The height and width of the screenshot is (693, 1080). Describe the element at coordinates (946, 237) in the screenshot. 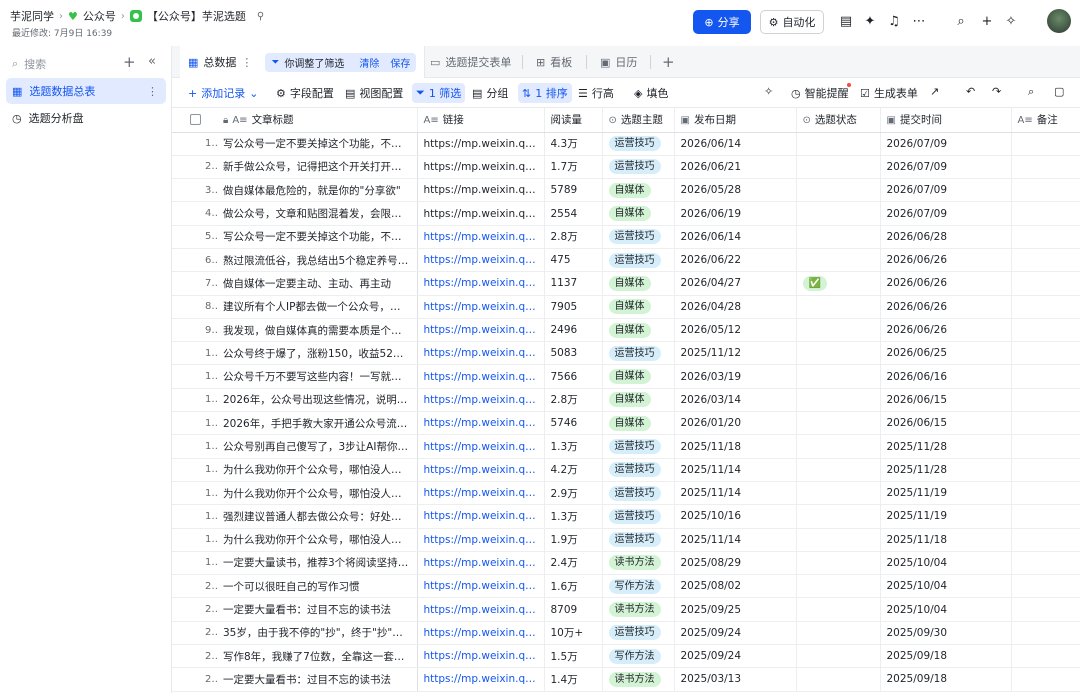

I see `cell-submit: 2026/06/28` at that location.